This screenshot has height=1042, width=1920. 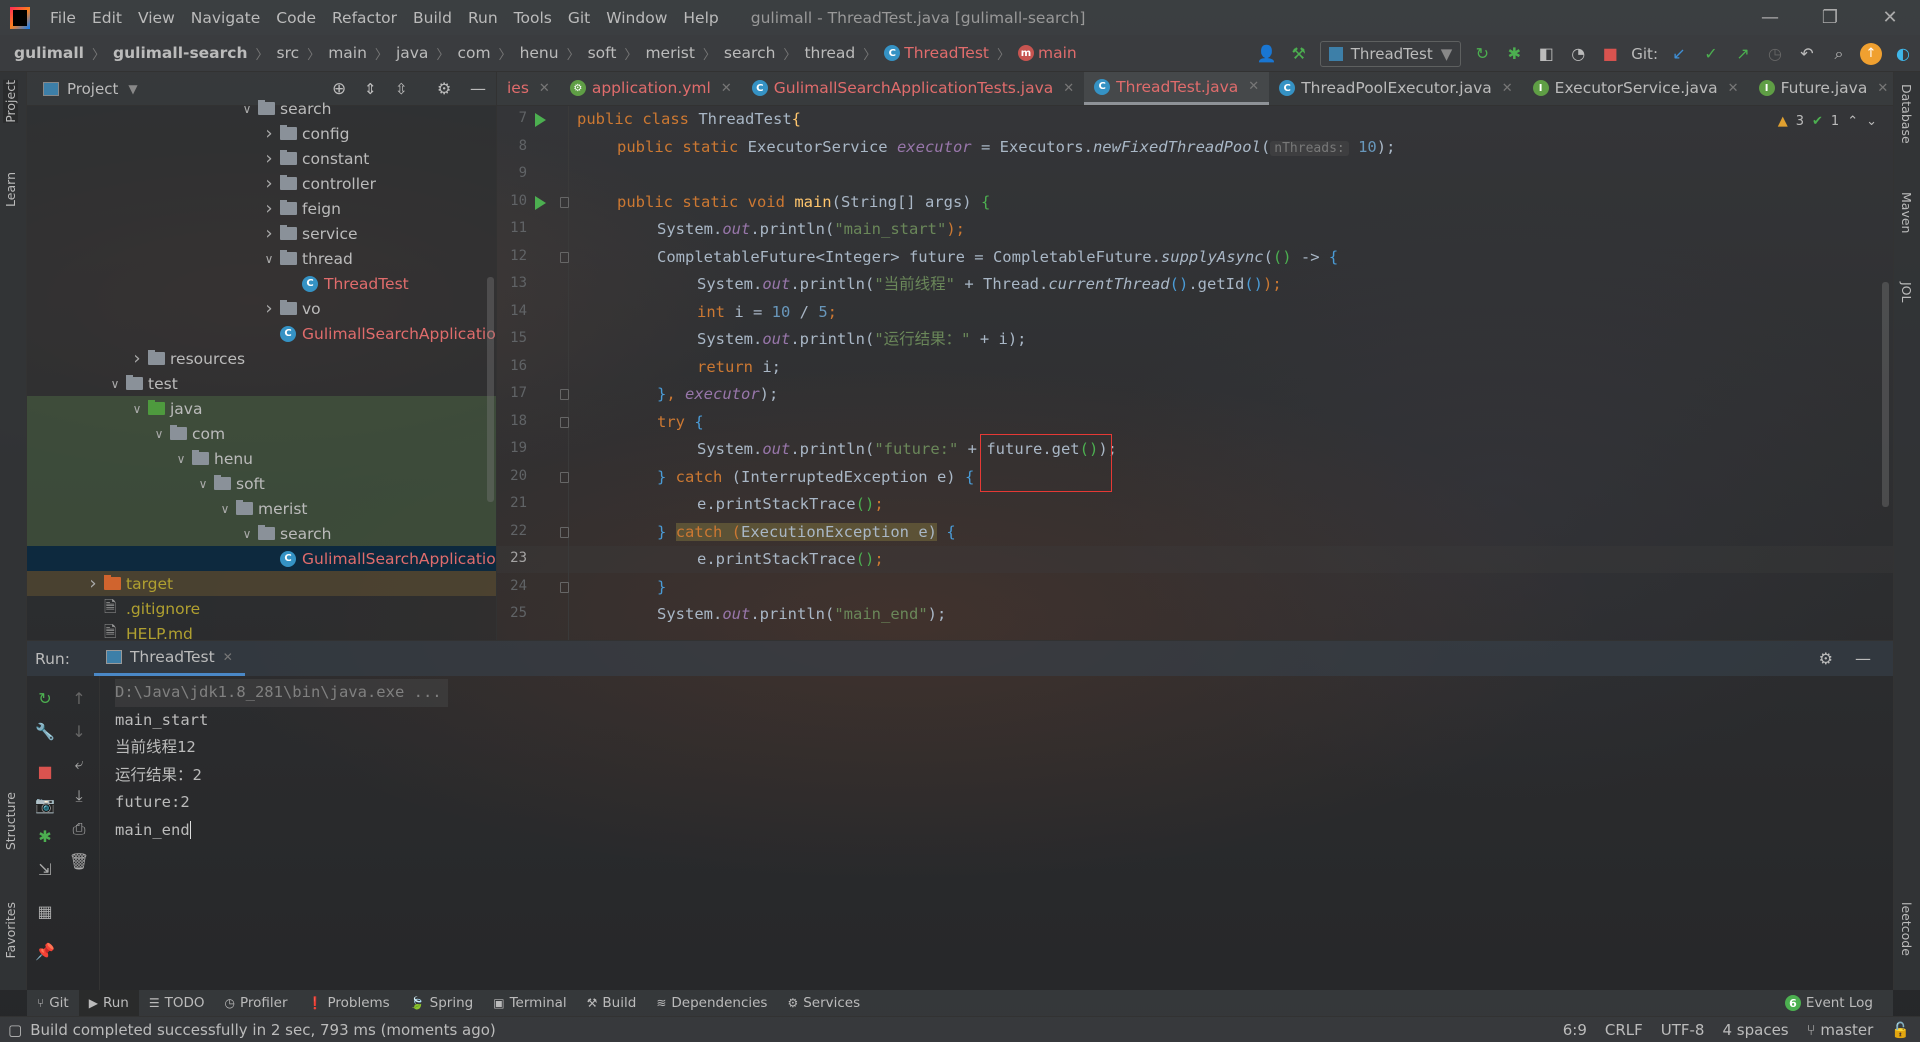 I want to click on tool-favorites: Favorites, so click(x=10, y=930).